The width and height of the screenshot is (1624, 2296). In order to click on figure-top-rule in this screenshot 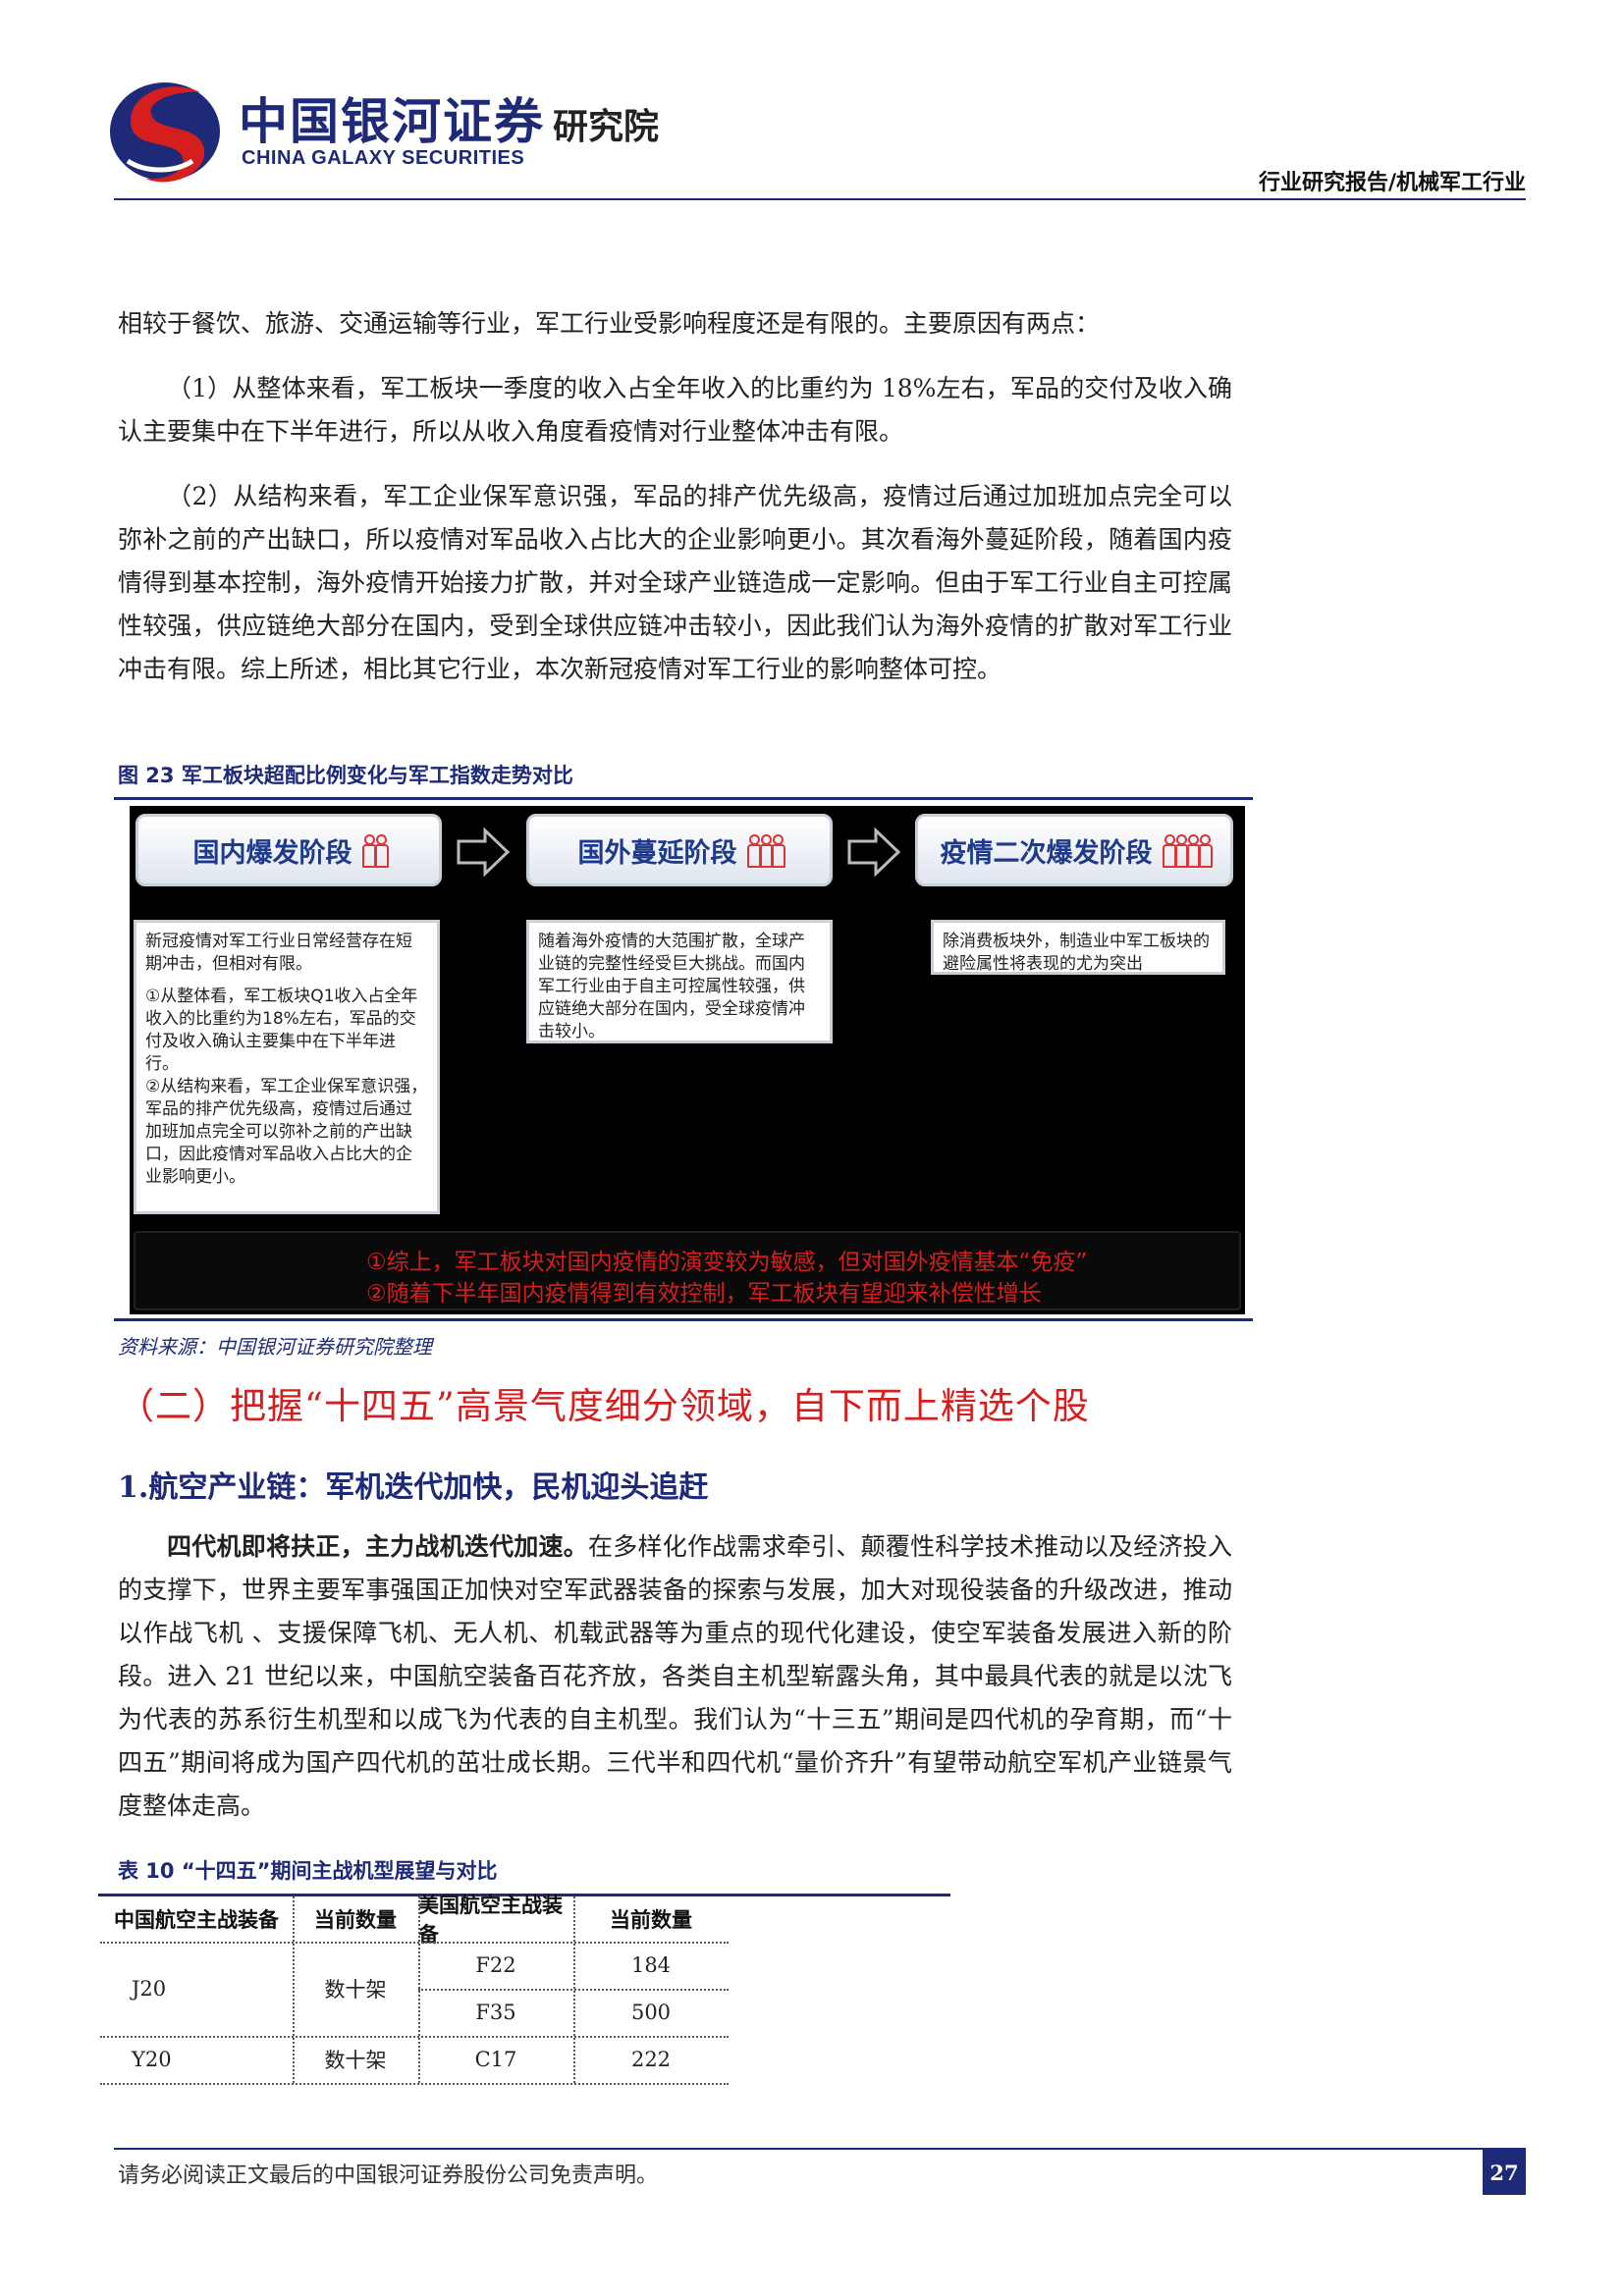, I will do `click(683, 798)`.